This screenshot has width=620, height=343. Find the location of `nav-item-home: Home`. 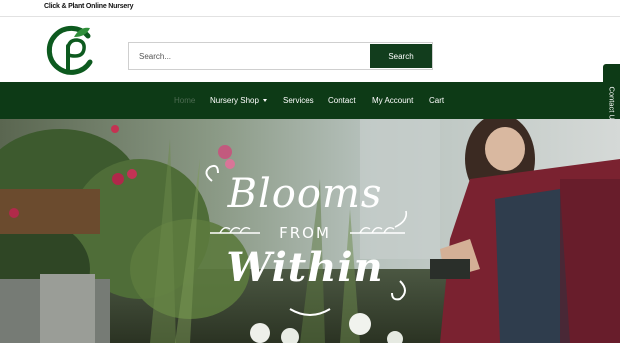

nav-item-home: Home is located at coordinates (184, 100).